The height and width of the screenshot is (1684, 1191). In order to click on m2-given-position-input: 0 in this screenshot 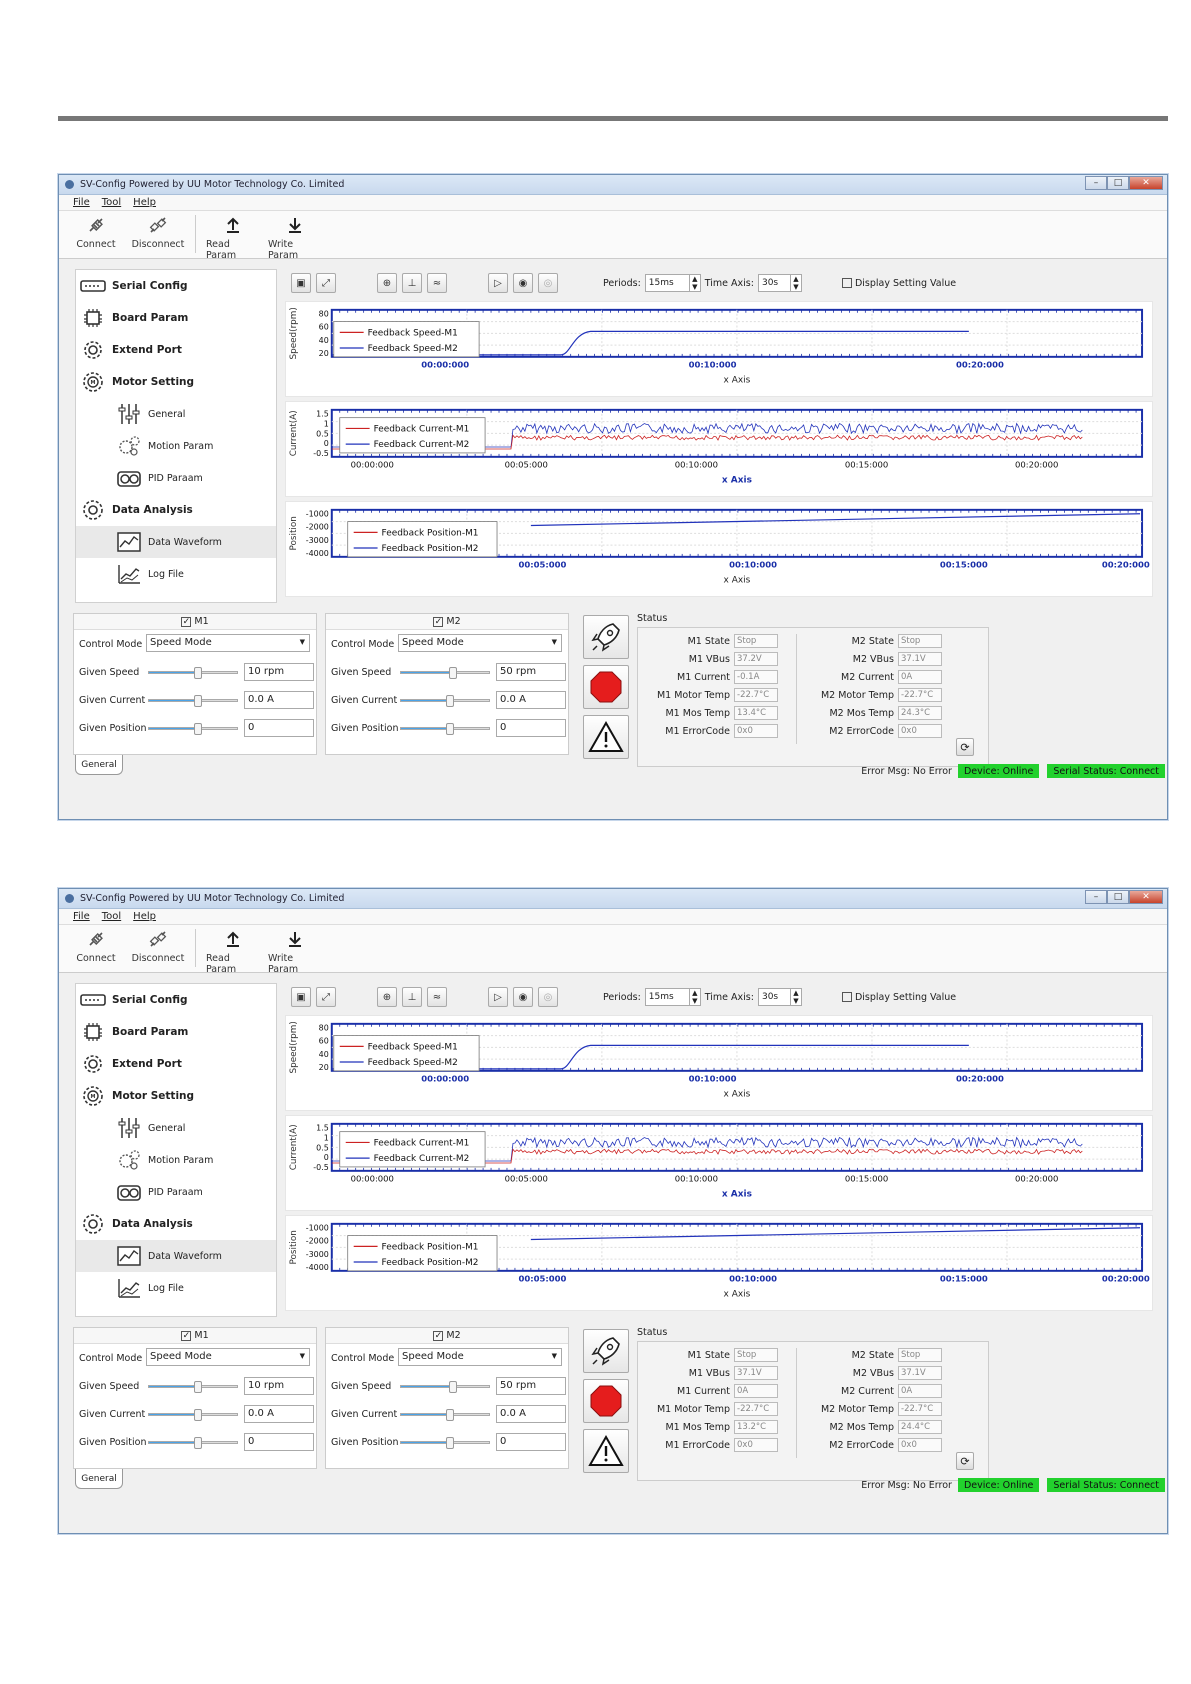, I will do `click(531, 1442)`.